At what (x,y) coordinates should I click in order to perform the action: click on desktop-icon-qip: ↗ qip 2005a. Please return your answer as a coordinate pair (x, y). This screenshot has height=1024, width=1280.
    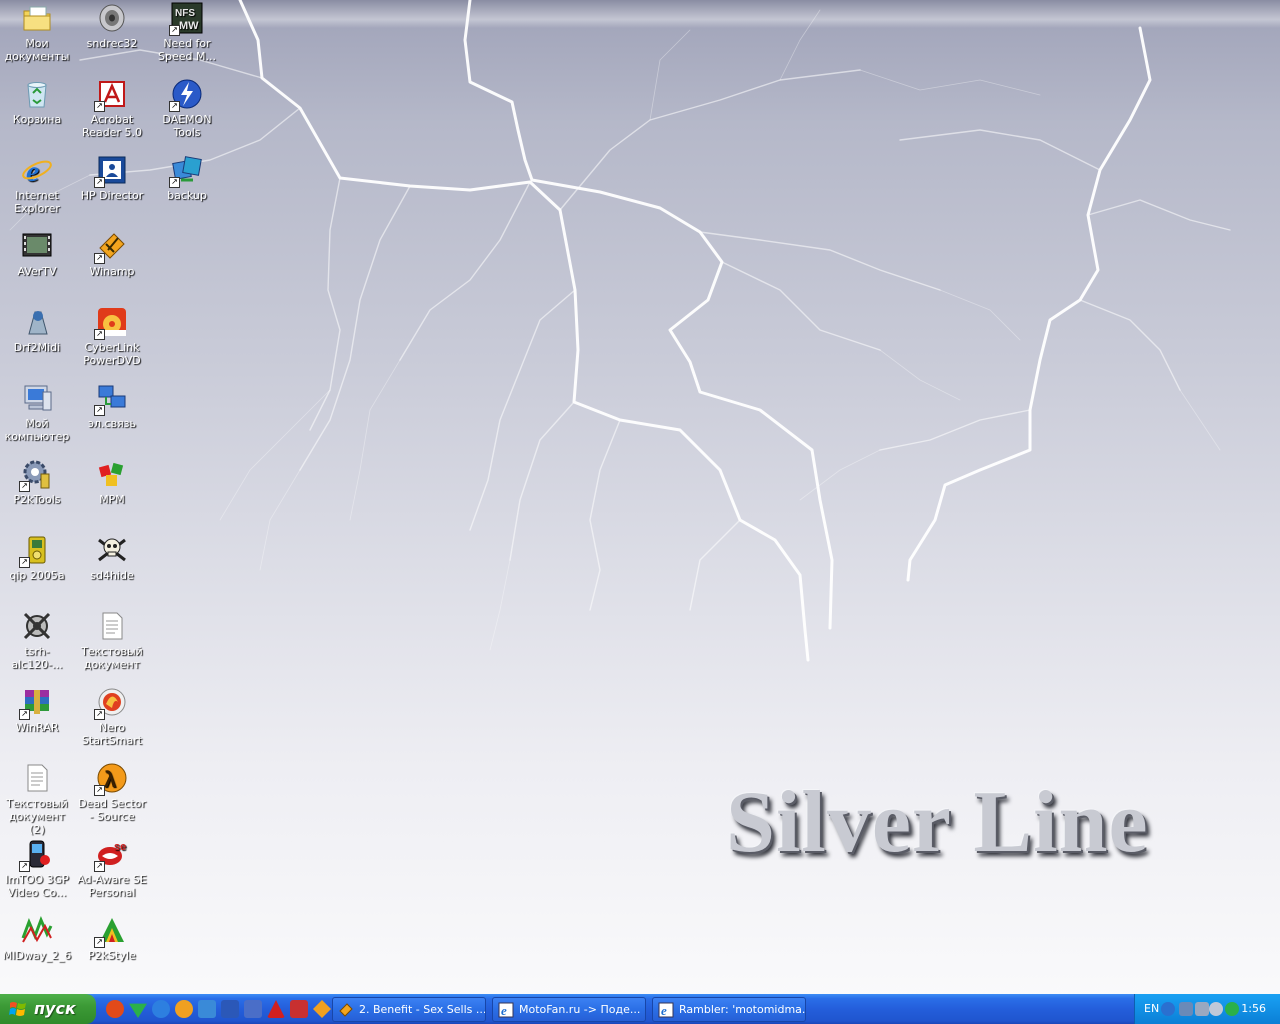
    Looking at the image, I should click on (37, 558).